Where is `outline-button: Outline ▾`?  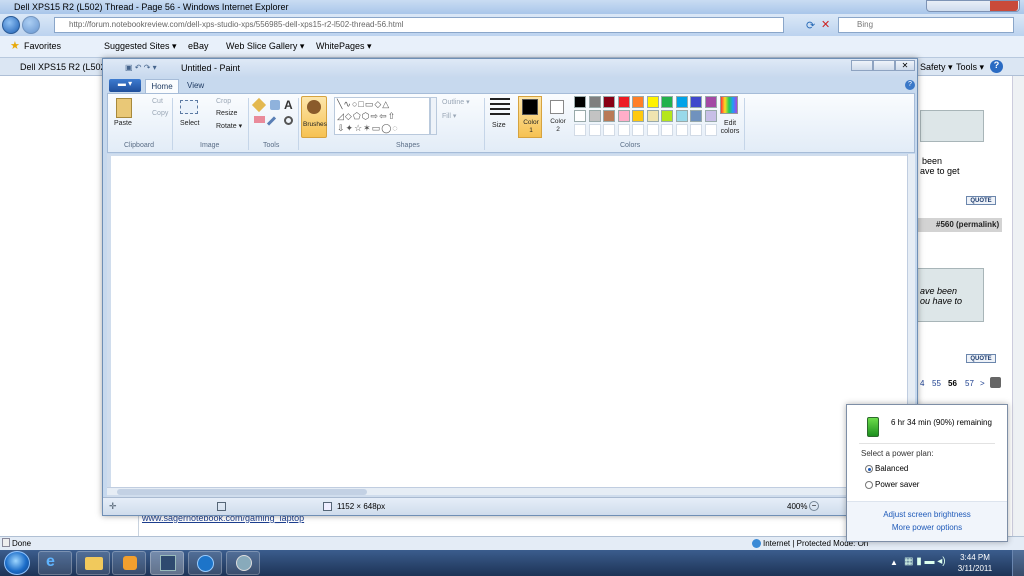
outline-button: Outline ▾ is located at coordinates (456, 102).